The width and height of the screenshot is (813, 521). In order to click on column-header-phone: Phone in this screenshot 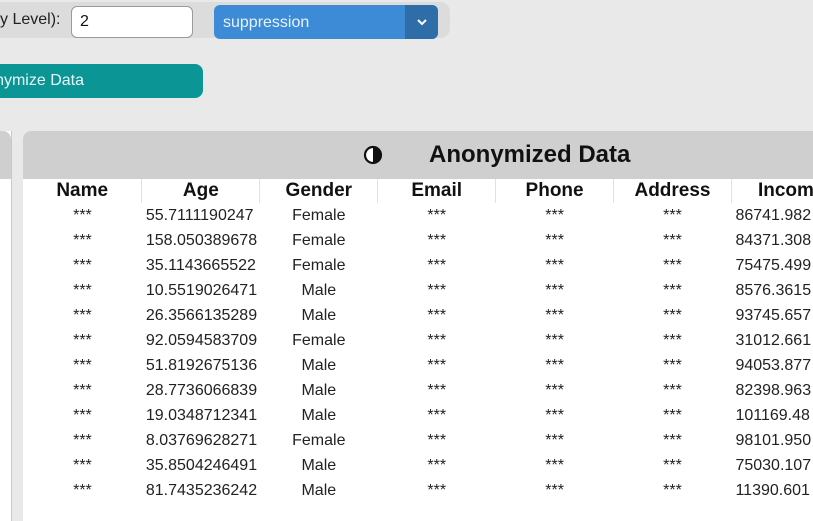, I will do `click(555, 191)`.